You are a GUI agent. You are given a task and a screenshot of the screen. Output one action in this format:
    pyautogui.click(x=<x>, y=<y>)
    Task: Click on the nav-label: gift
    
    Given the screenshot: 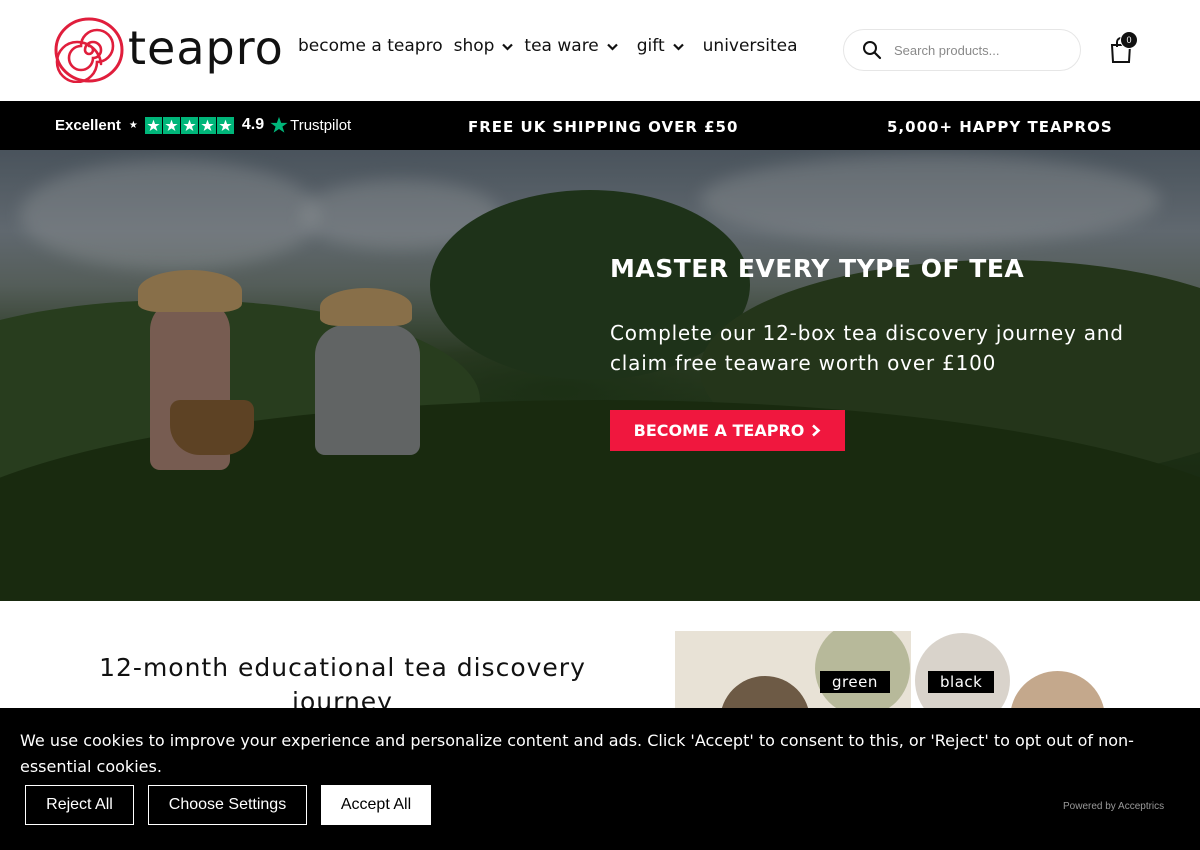 What is the action you would take?
    pyautogui.click(x=650, y=46)
    